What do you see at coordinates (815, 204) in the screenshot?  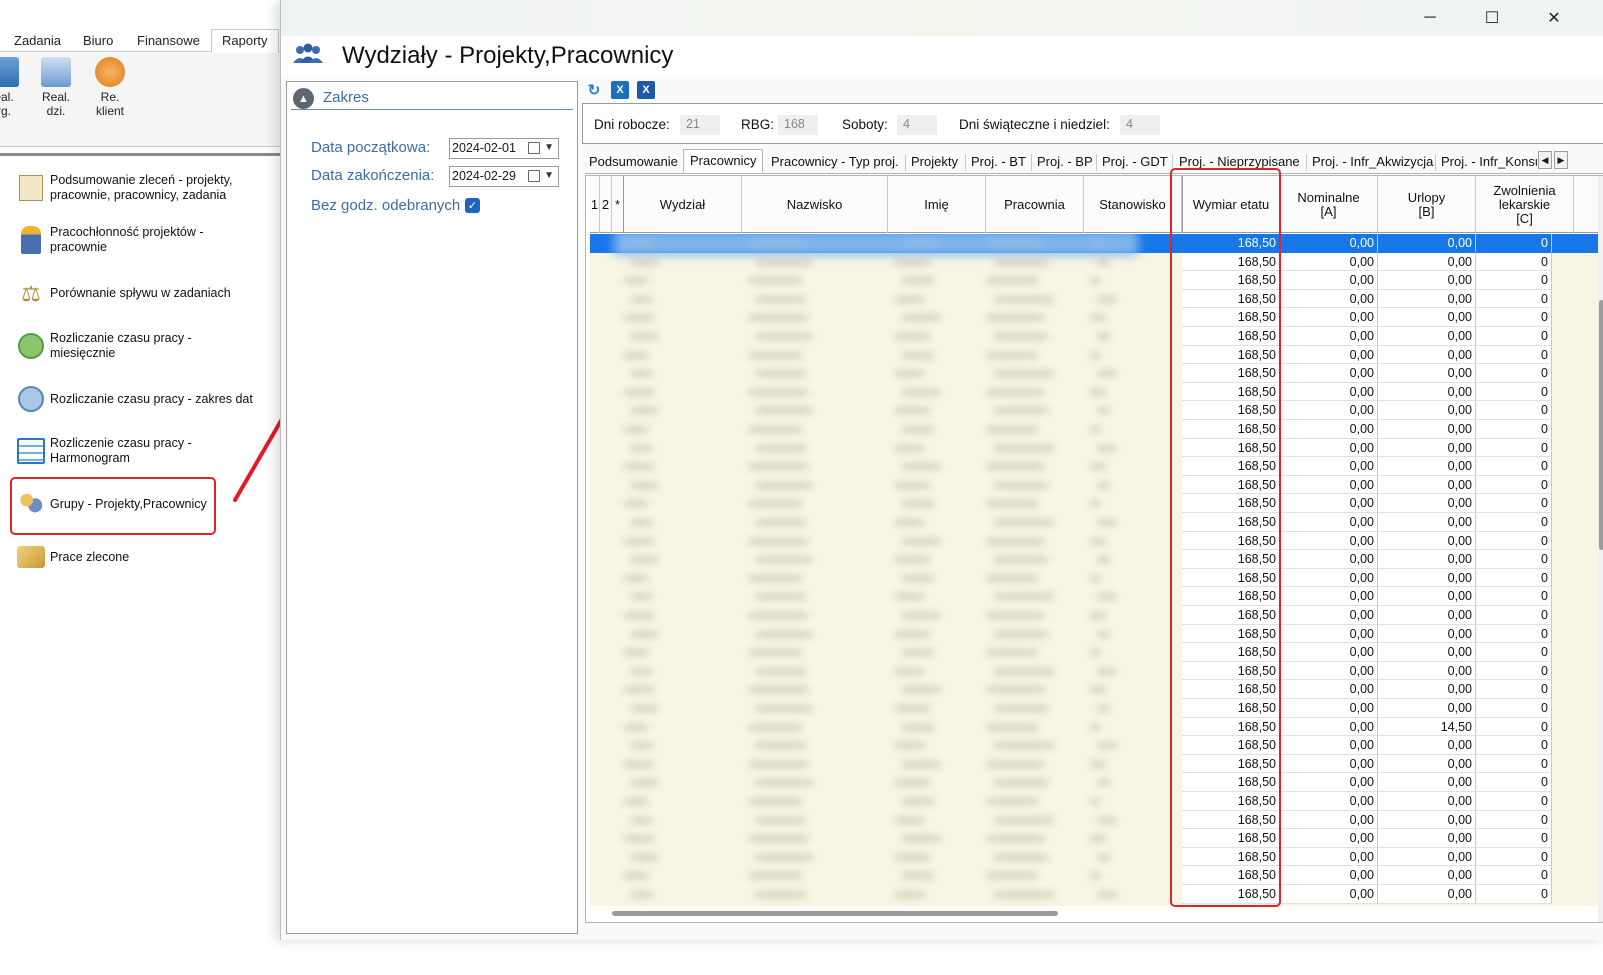 I see `col-header-nazwisko: Nazwisko` at bounding box center [815, 204].